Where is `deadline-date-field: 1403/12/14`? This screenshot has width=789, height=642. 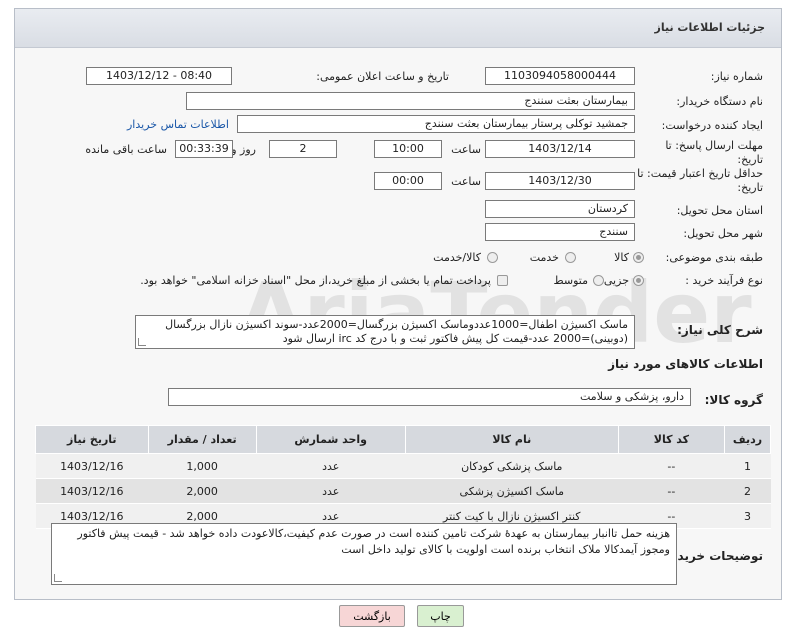 deadline-date-field: 1403/12/14 is located at coordinates (560, 149).